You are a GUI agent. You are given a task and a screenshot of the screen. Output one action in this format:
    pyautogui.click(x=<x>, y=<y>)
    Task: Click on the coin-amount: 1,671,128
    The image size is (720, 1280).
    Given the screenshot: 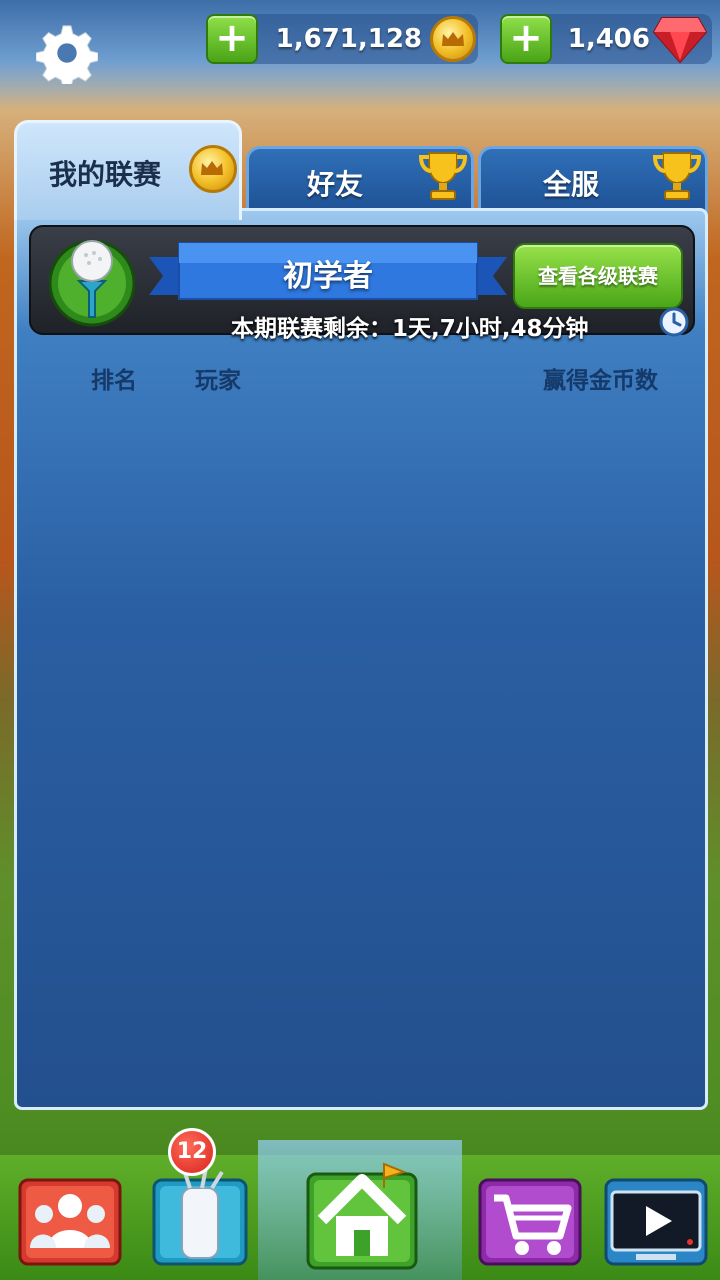 What is the action you would take?
    pyautogui.click(x=348, y=39)
    